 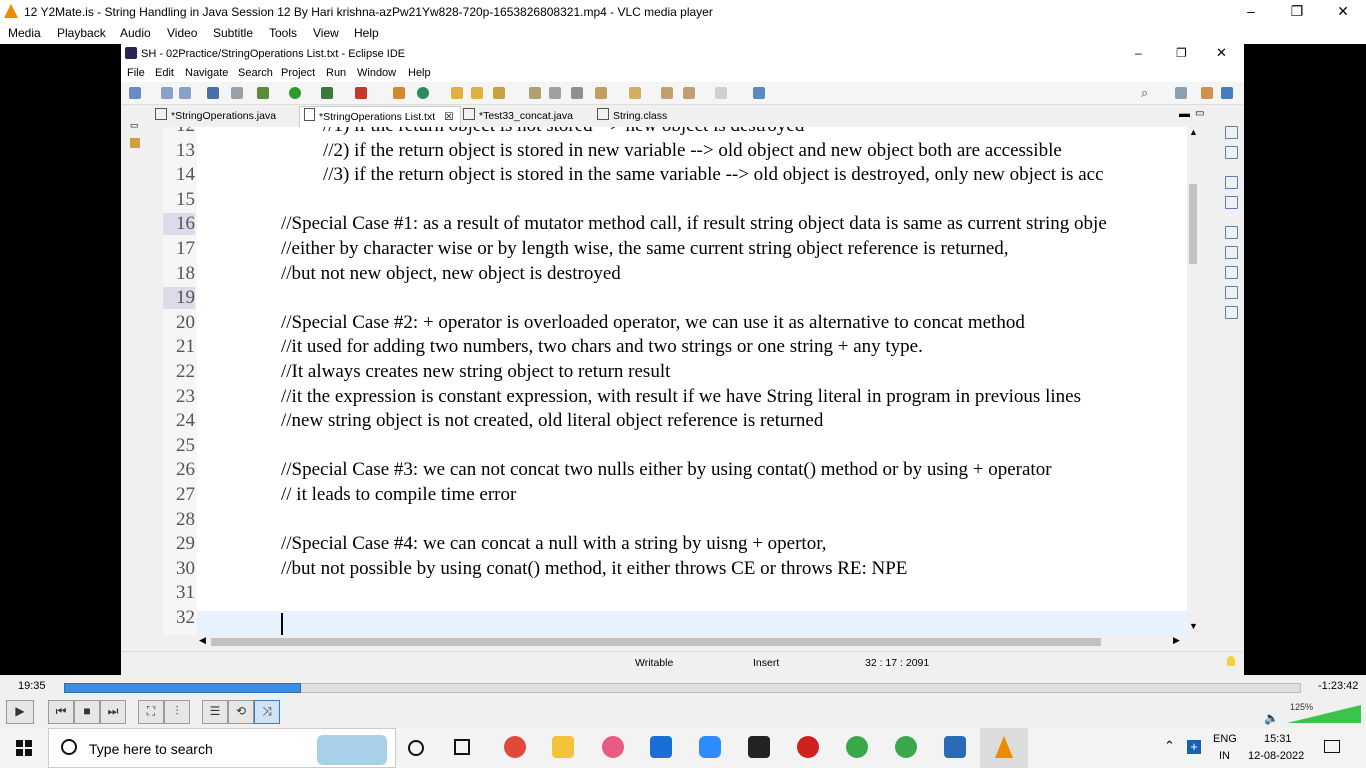 What do you see at coordinates (177, 712) in the screenshot?
I see `extended-settings-button: ⫶` at bounding box center [177, 712].